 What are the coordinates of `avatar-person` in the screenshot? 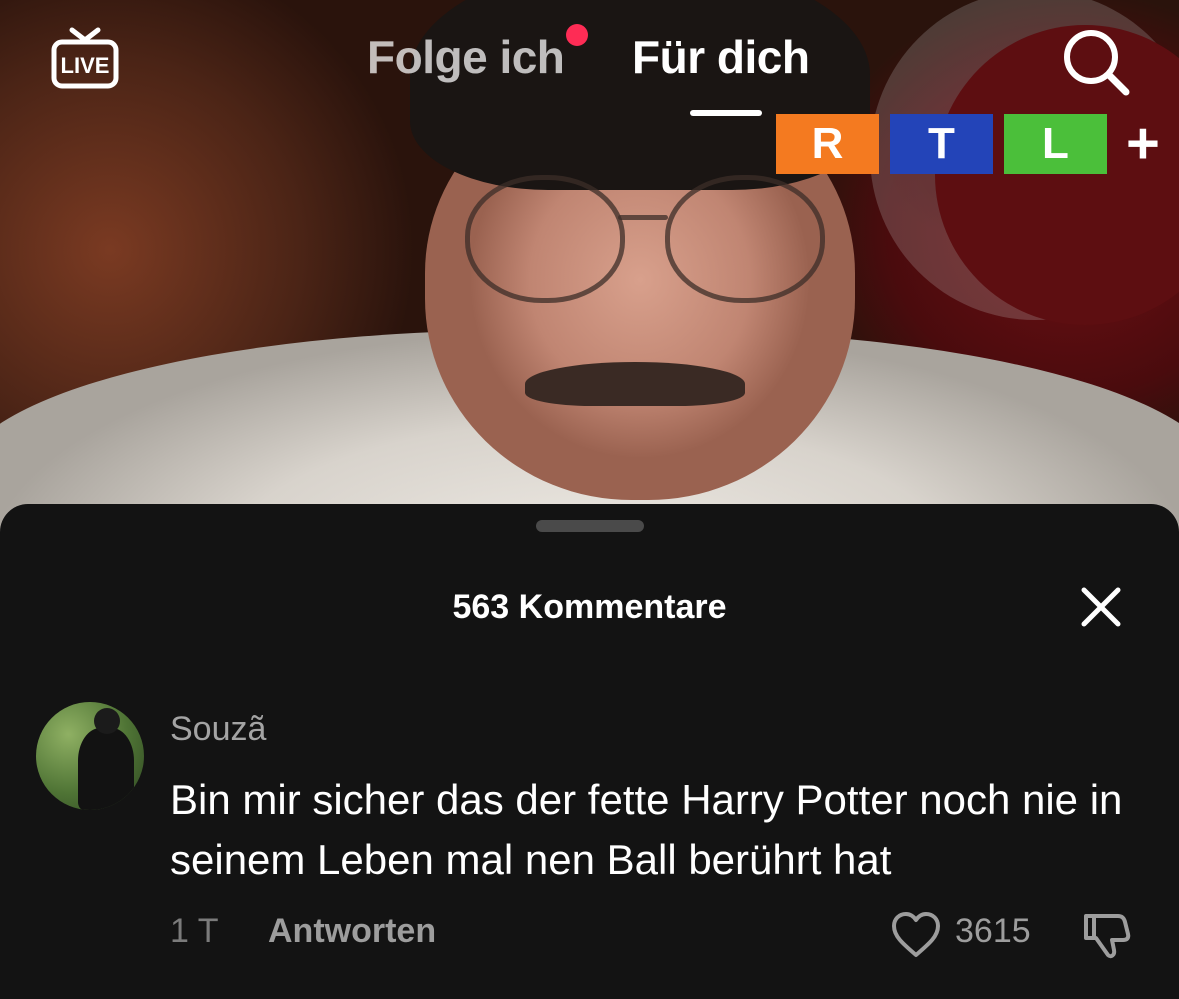 It's located at (106, 769).